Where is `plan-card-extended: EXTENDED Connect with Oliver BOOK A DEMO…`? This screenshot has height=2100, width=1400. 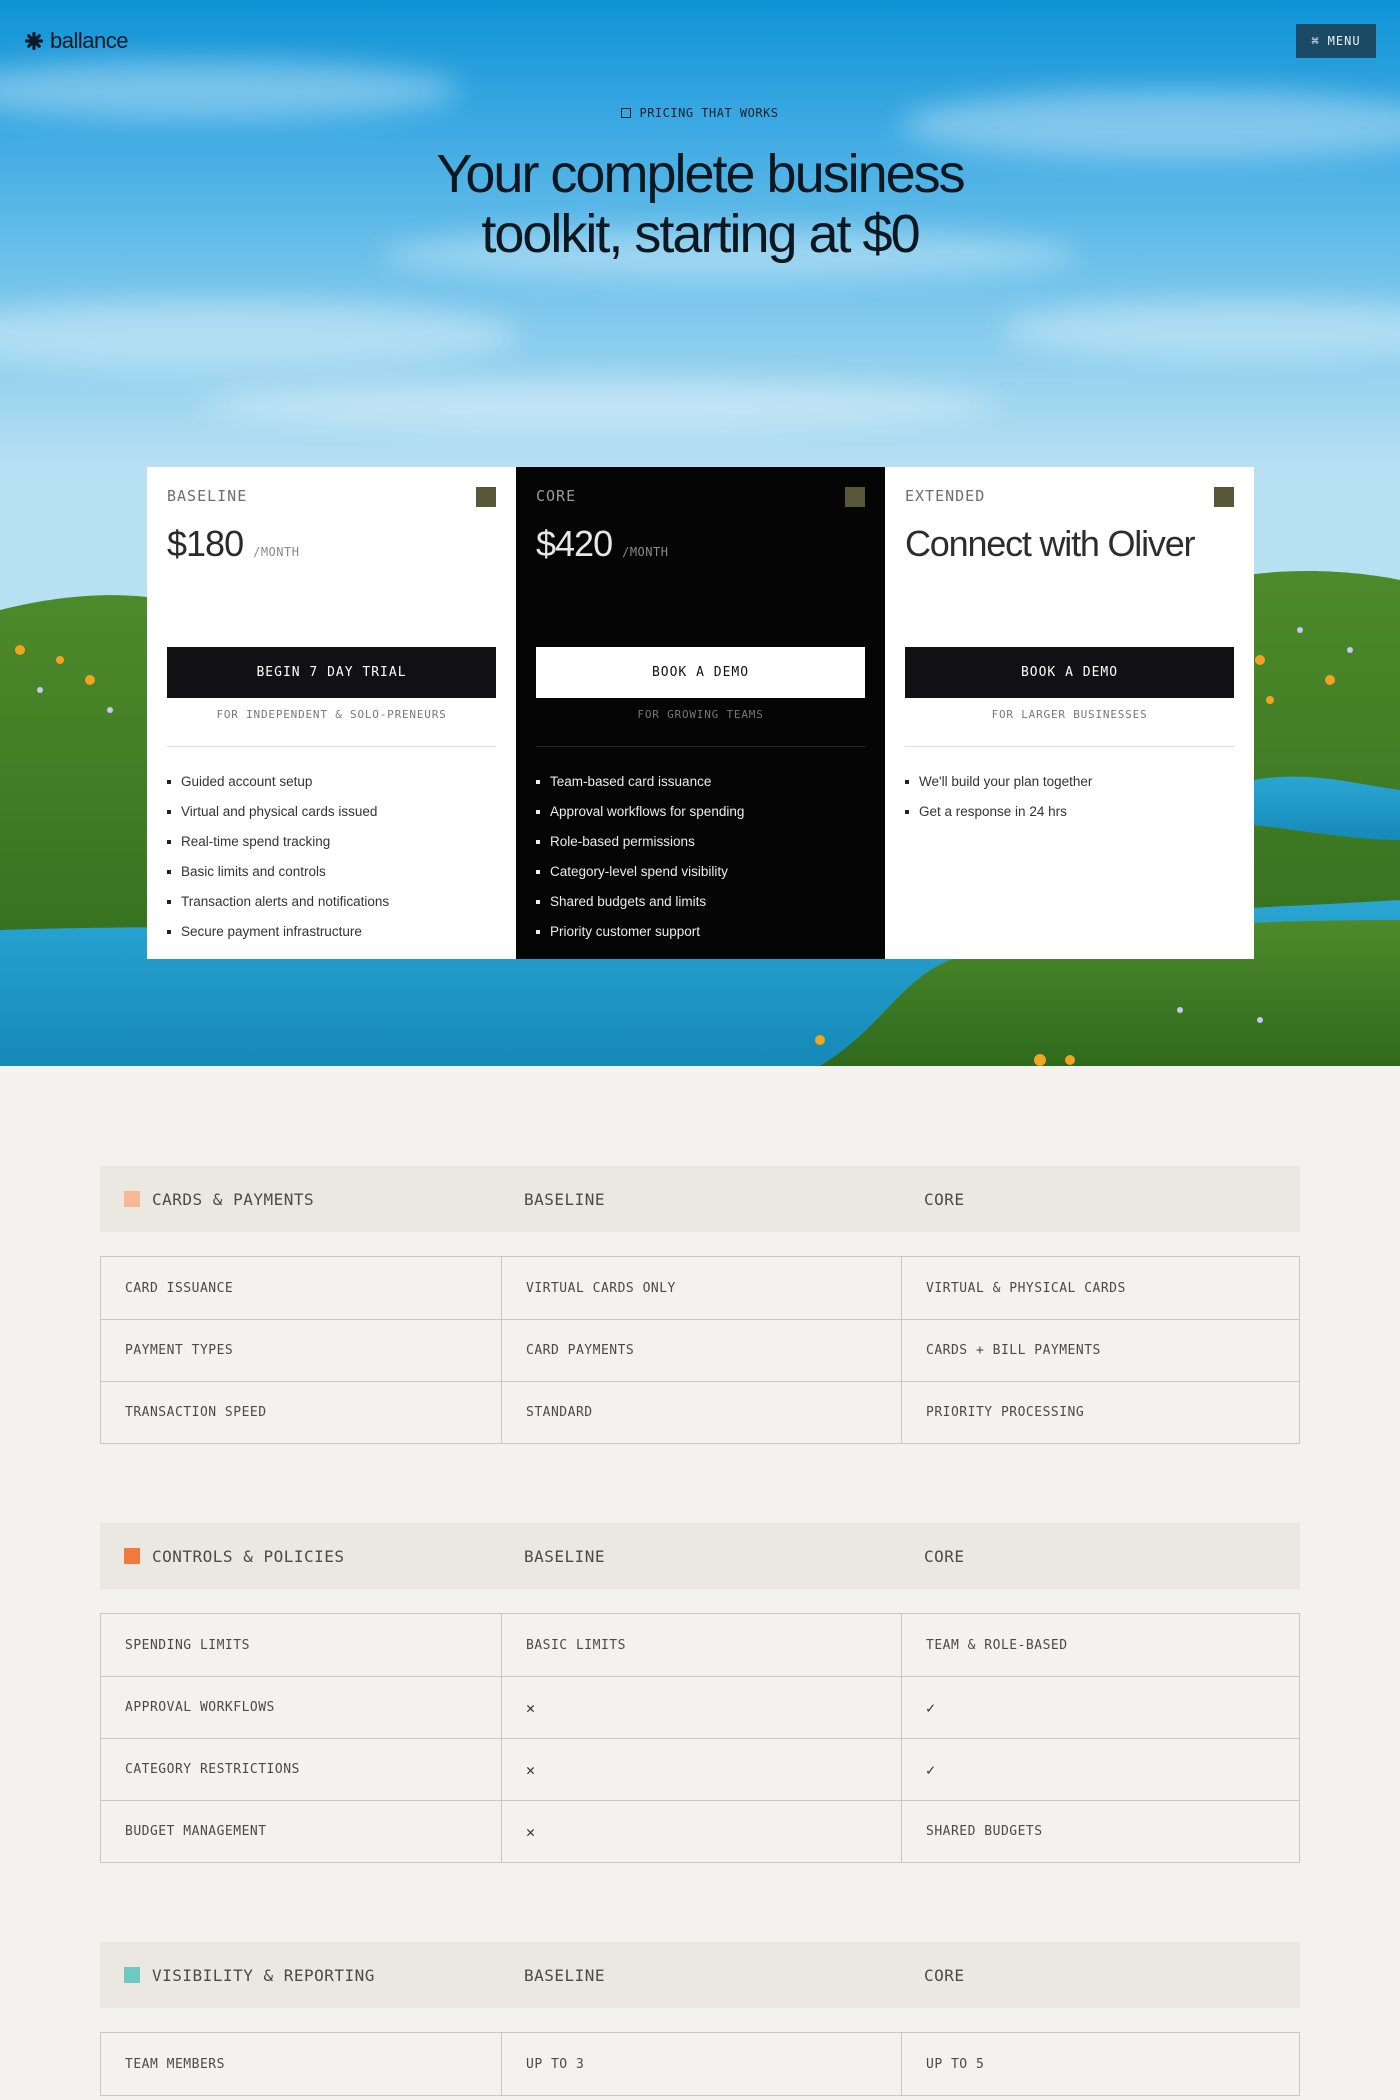 plan-card-extended: EXTENDED Connect with Oliver BOOK A DEMO… is located at coordinates (1069, 713).